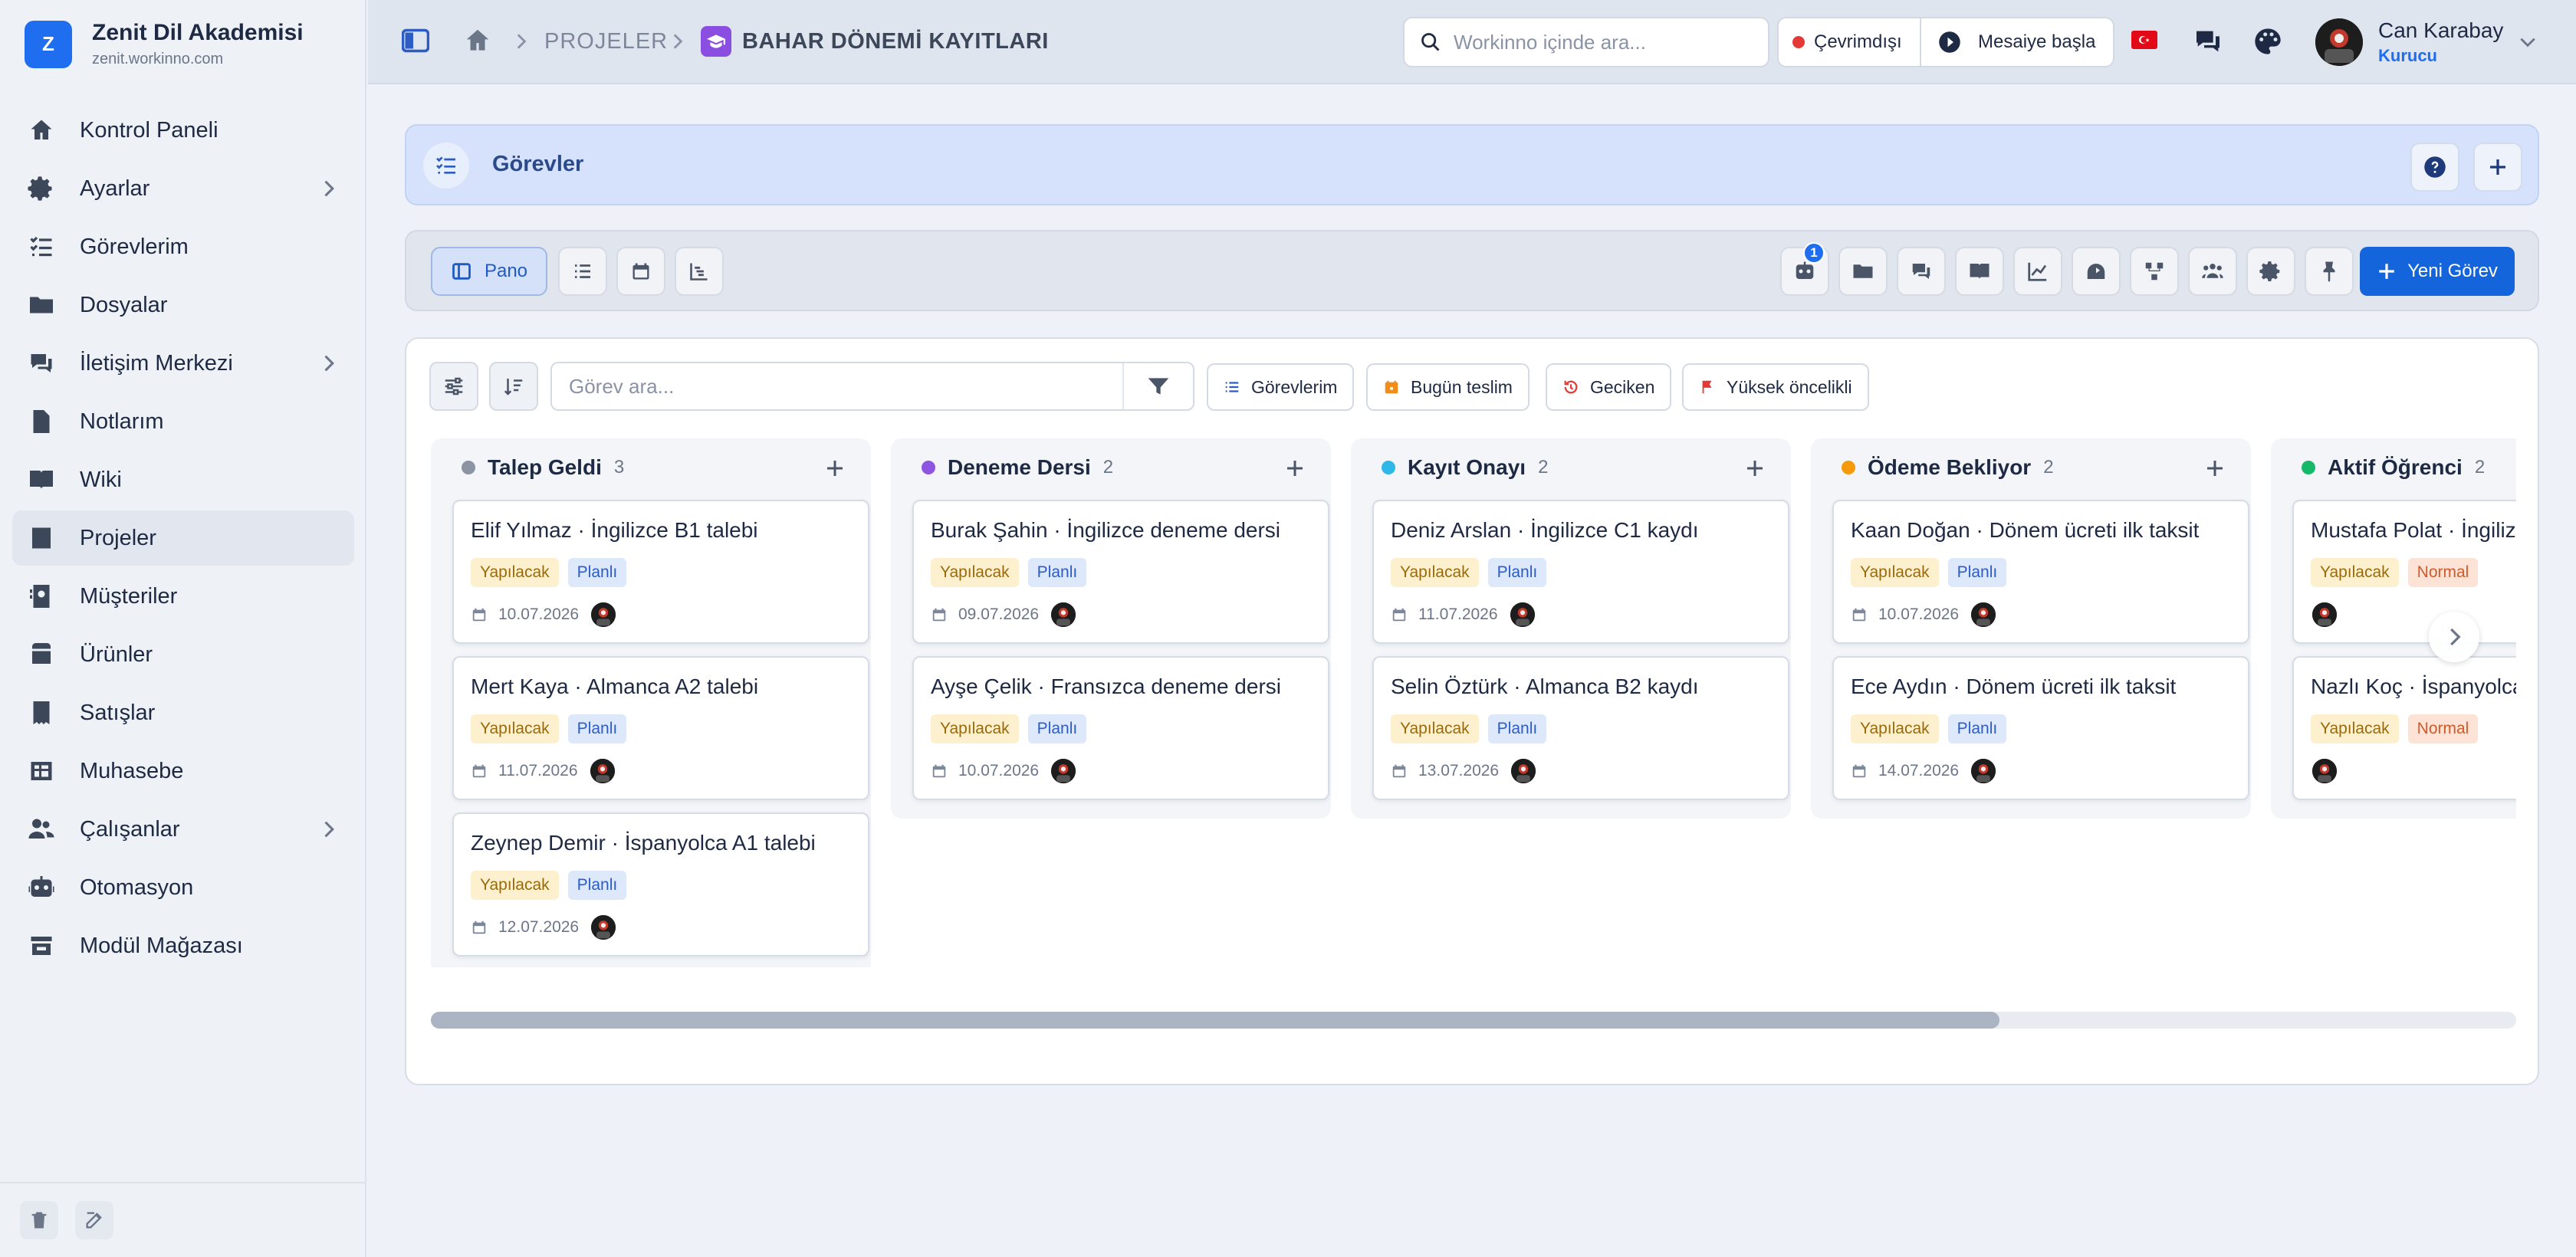  I want to click on brand: Z Zenit Dil Akademisi zenit.workinno.com, so click(164, 44).